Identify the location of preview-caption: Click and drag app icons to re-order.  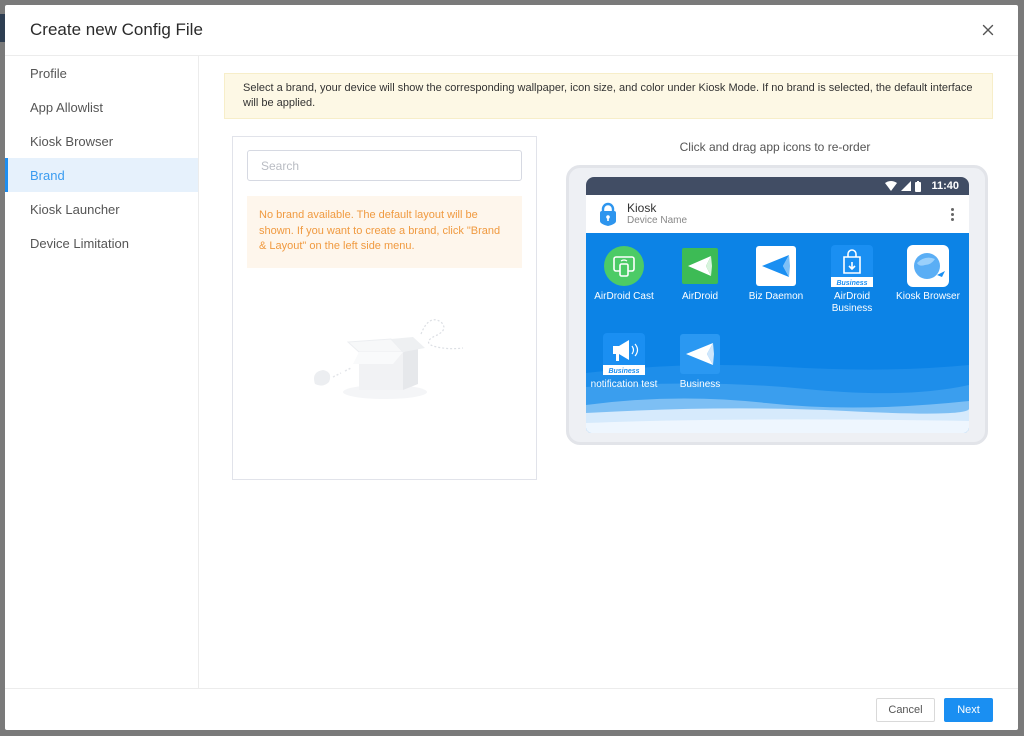
(775, 147).